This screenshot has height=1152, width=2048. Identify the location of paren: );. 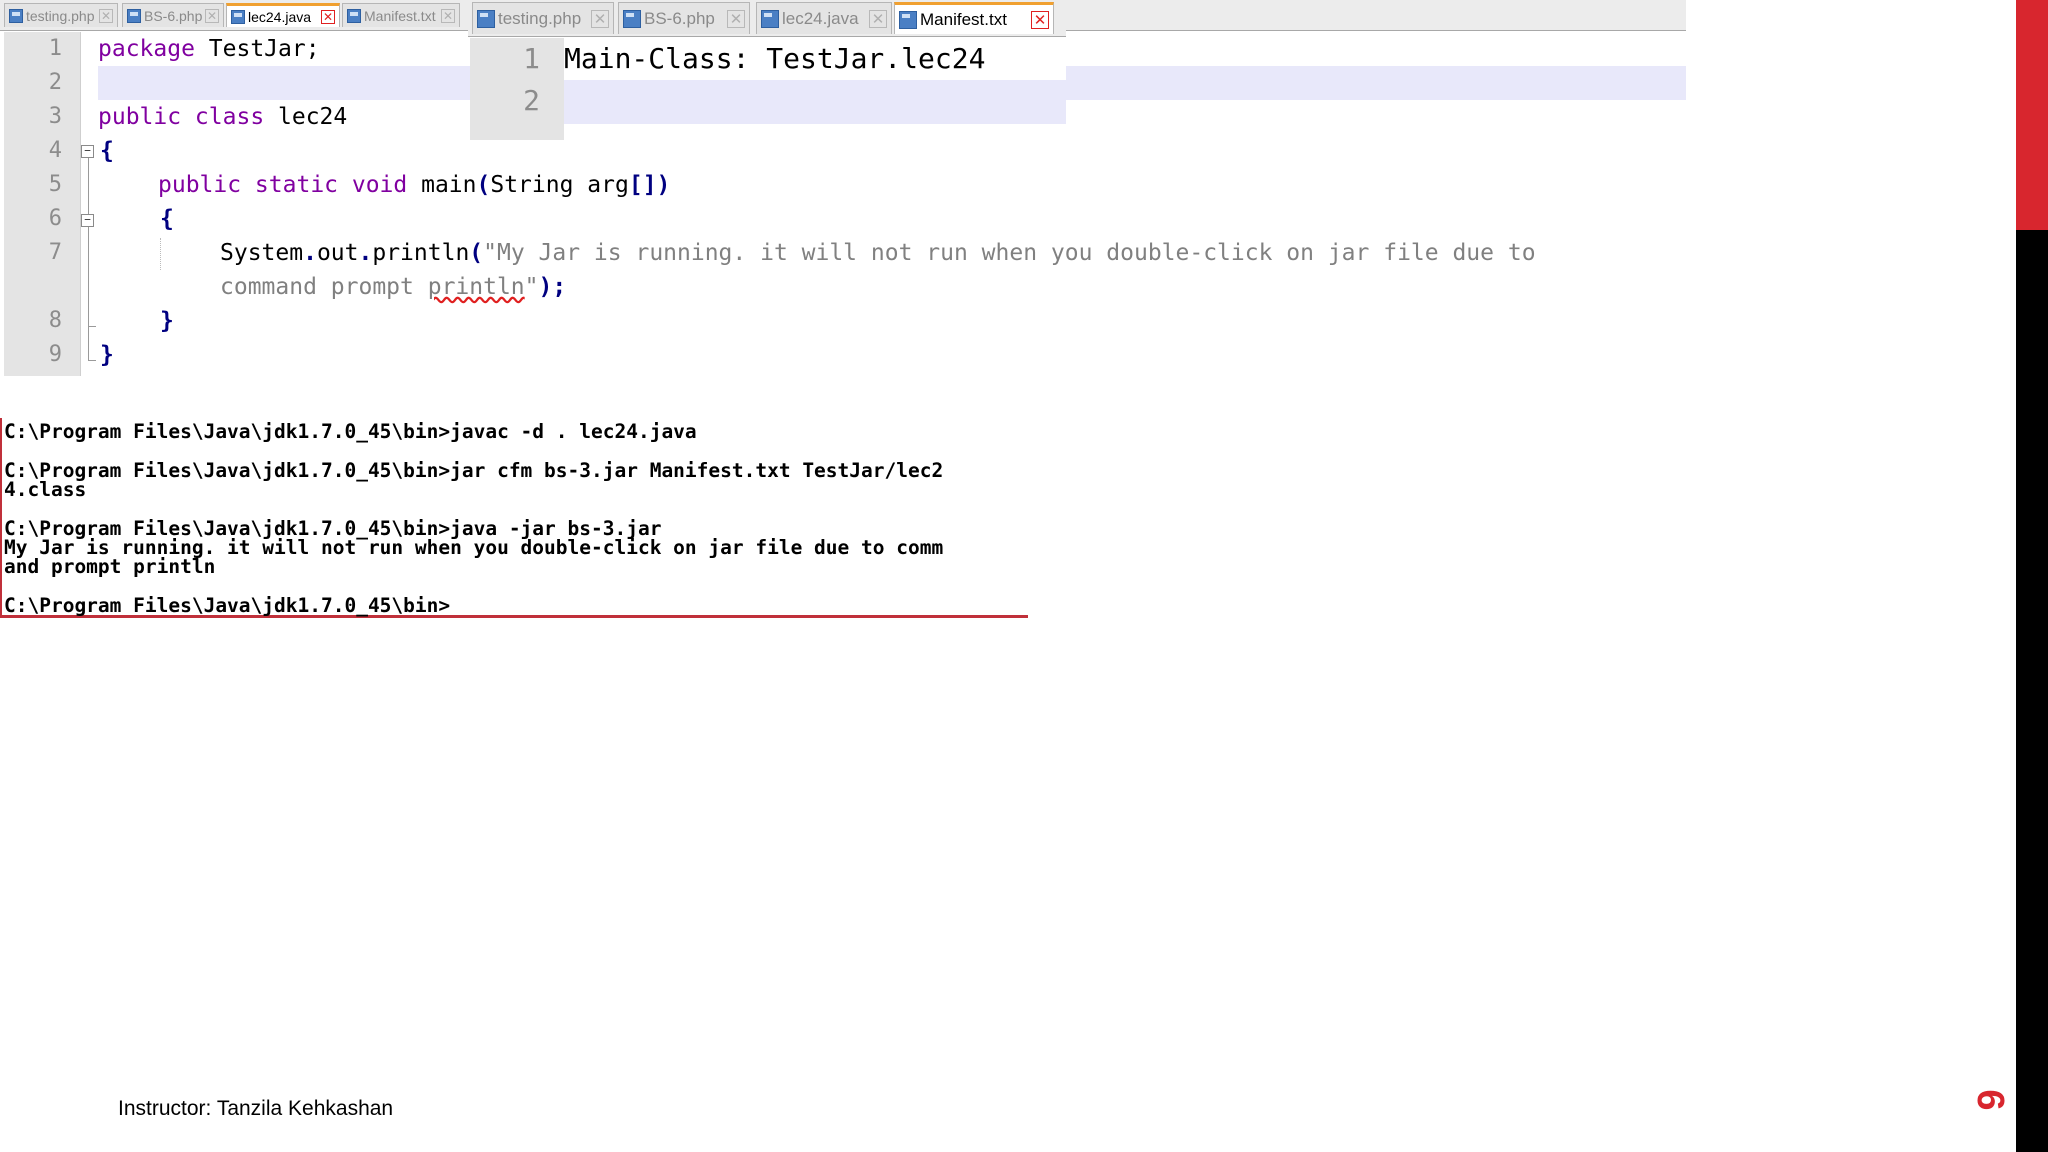
(552, 287).